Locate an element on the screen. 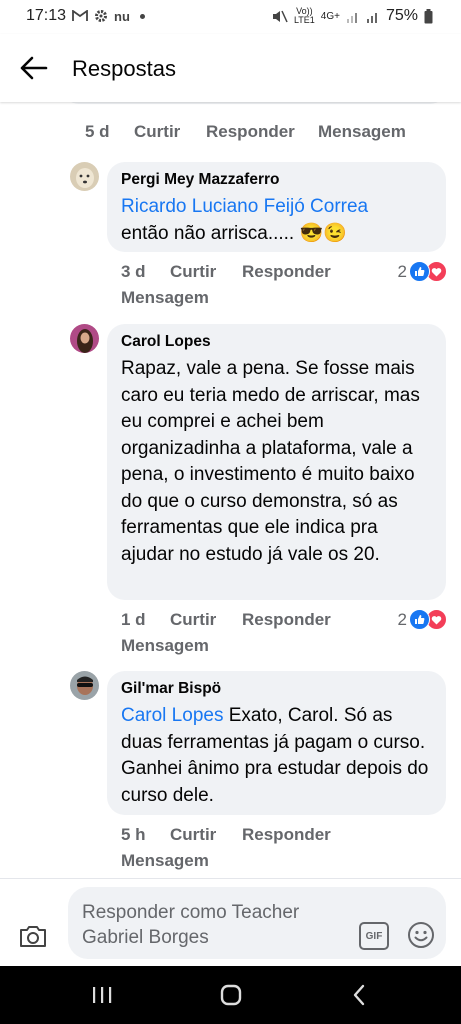 This screenshot has height=1024, width=461. comment-time: 3 d is located at coordinates (133, 271).